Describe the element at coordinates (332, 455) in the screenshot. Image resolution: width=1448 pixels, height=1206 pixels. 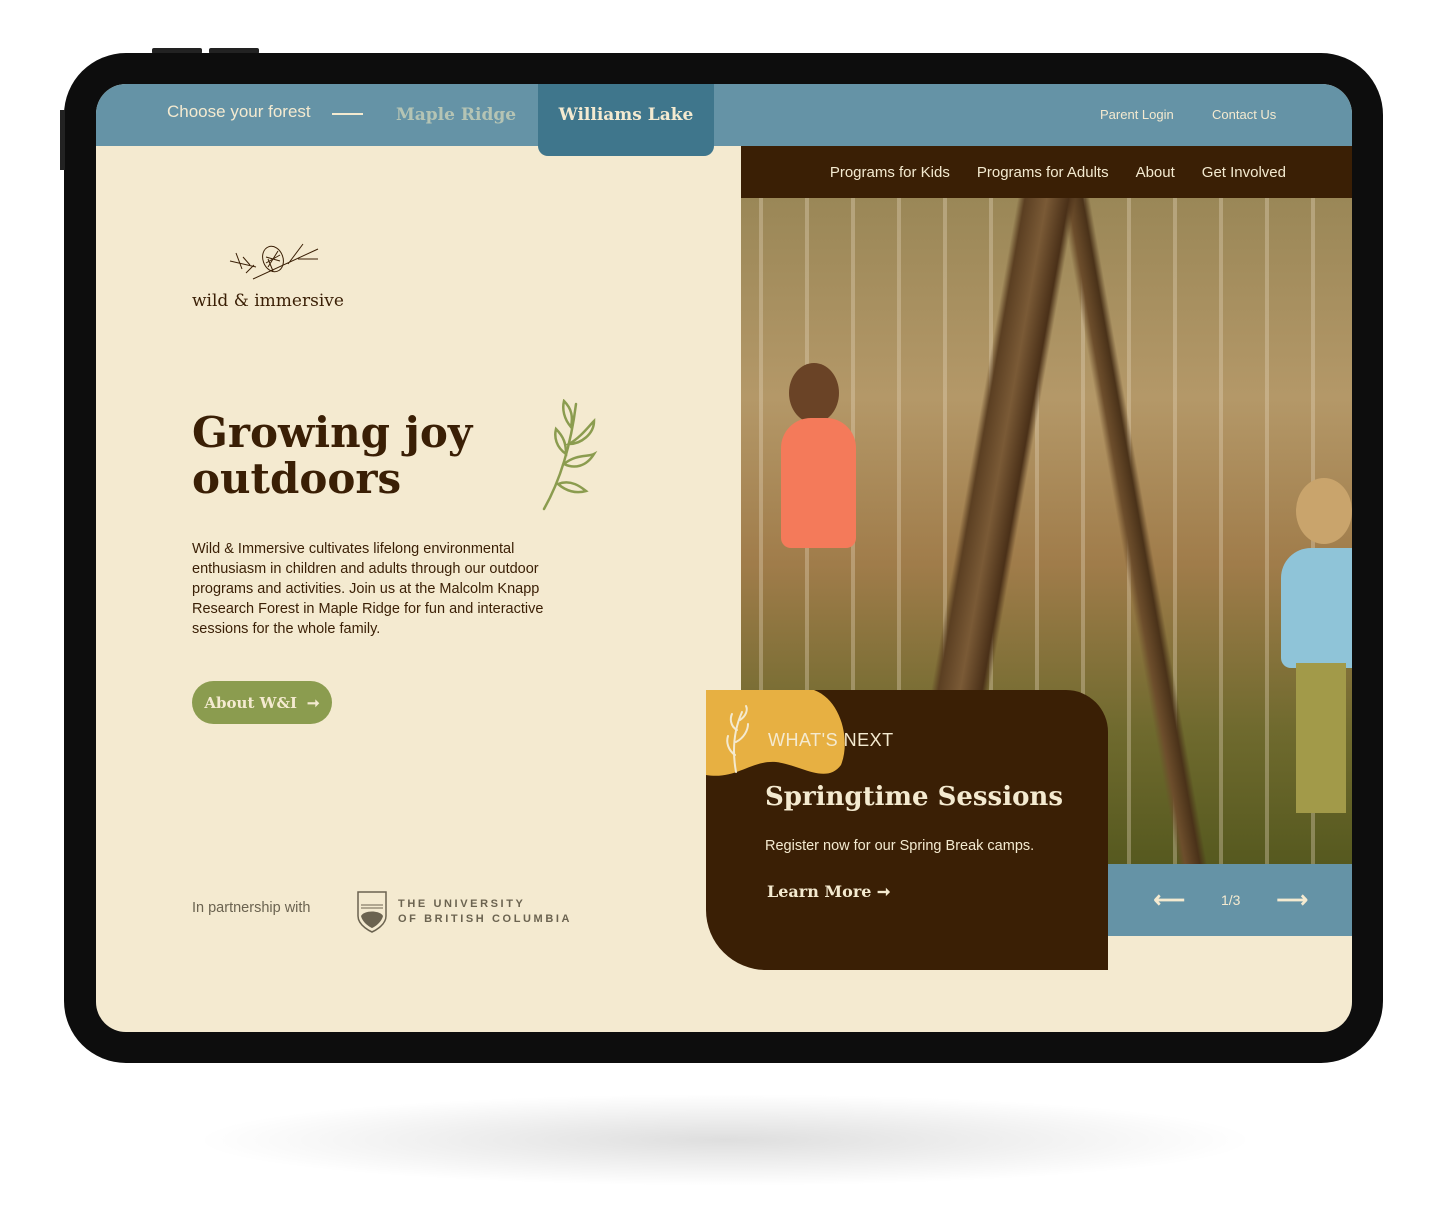
I see `hero-title: Growing joy outdoors` at that location.